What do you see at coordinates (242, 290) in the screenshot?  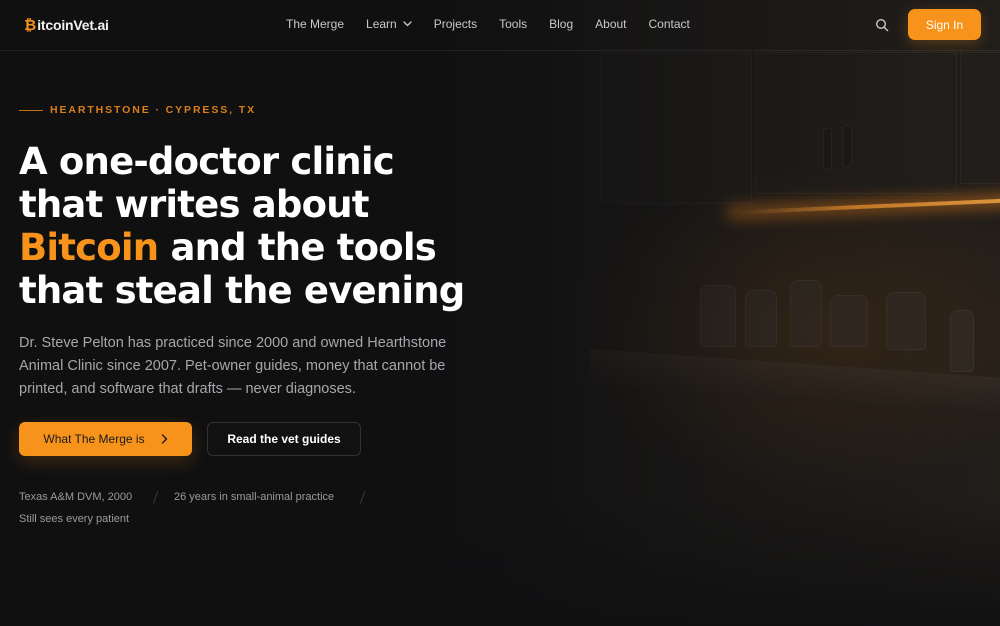 I see `headline-line-4: that steal the evening` at bounding box center [242, 290].